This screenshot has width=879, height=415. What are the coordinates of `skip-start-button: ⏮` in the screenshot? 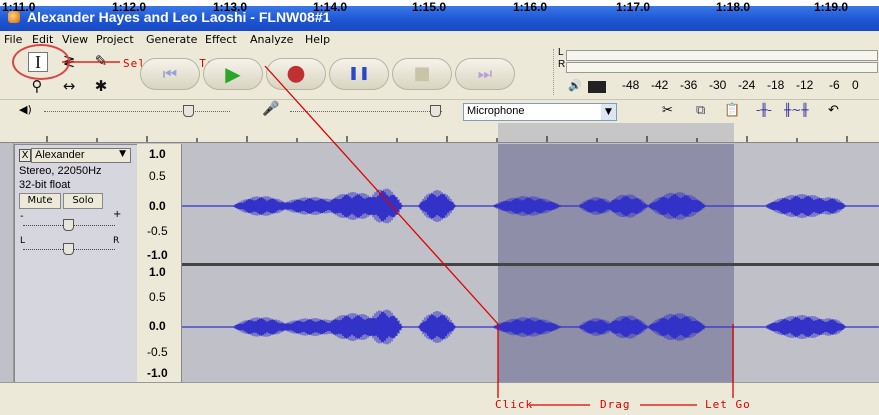 It's located at (170, 74).